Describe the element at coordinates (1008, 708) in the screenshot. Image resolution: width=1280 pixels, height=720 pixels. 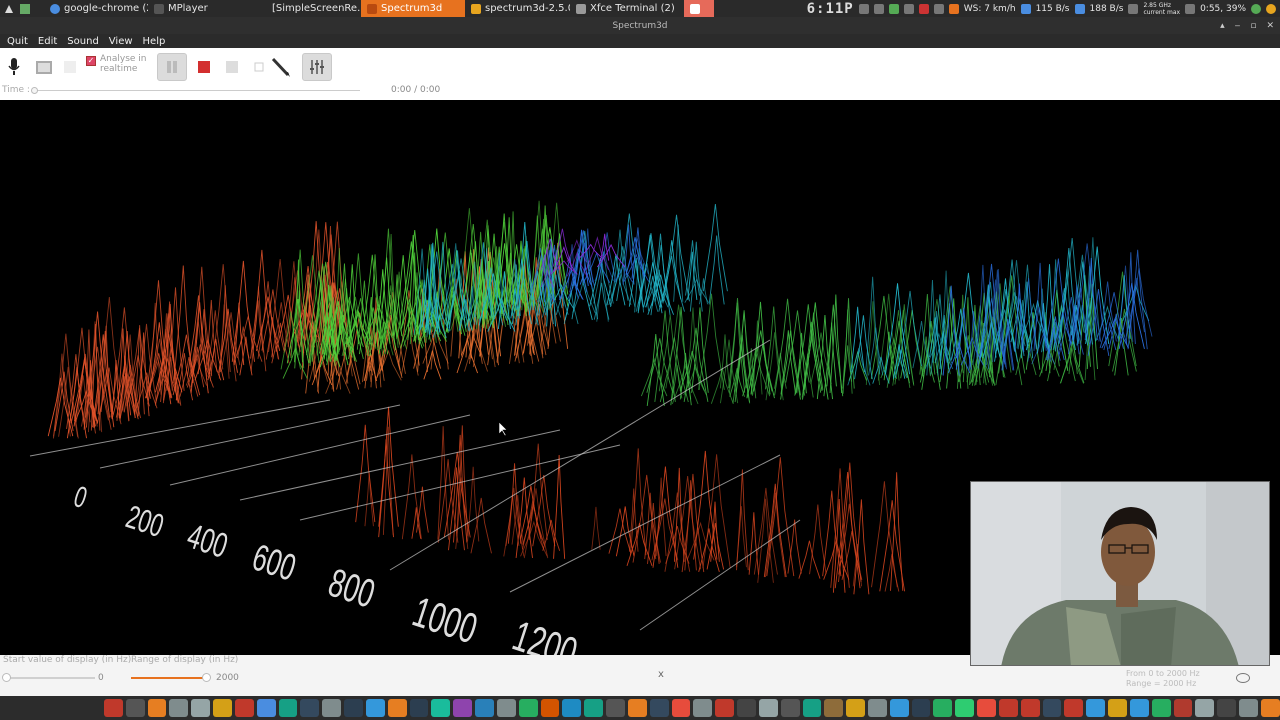
I see `filezilla-icon` at that location.